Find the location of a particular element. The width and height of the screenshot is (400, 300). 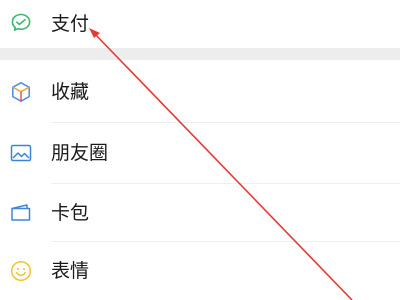

section-divider is located at coordinates (200, 54).